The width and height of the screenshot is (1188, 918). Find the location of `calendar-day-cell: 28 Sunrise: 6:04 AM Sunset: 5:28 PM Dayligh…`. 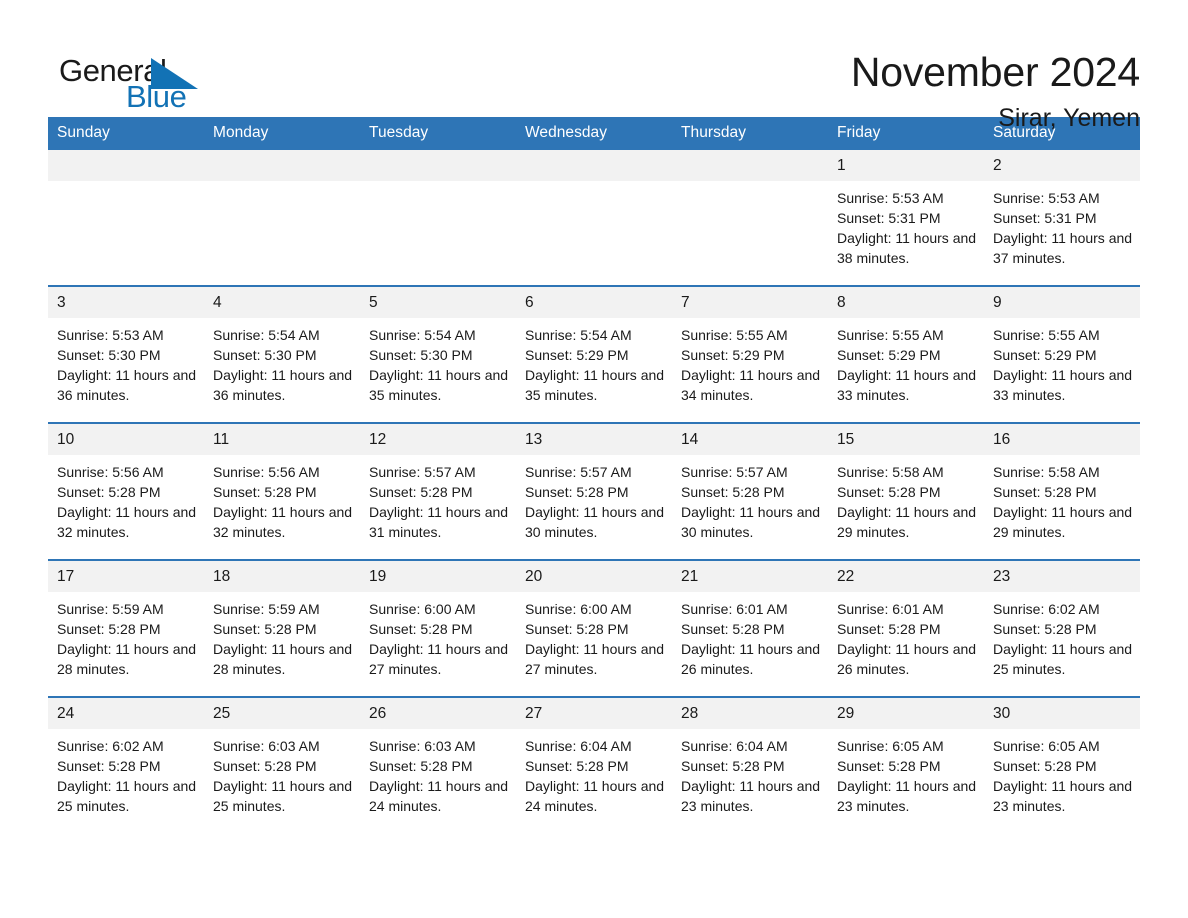

calendar-day-cell: 28 Sunrise: 6:04 AM Sunset: 5:28 PM Dayligh… is located at coordinates (750, 764).